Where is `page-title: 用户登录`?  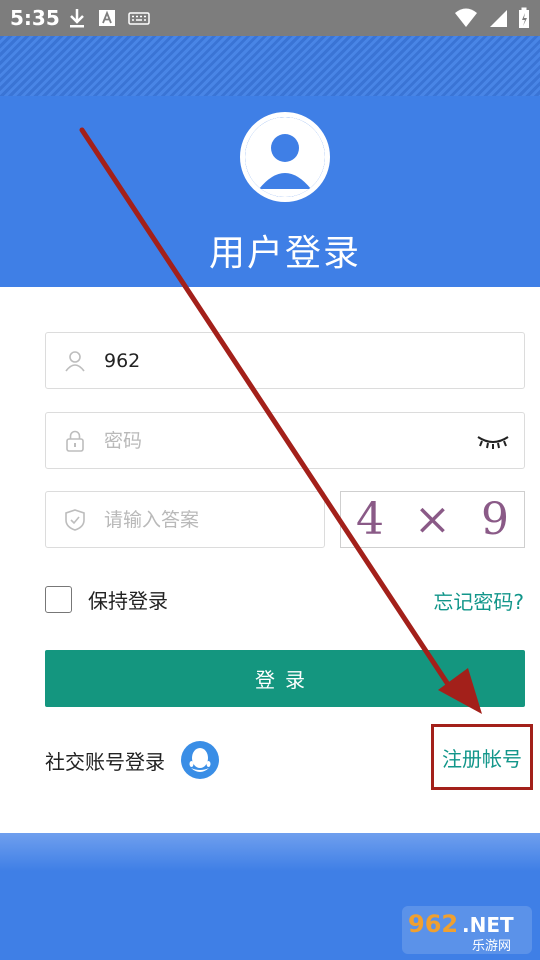
page-title: 用户登录 is located at coordinates (284, 253).